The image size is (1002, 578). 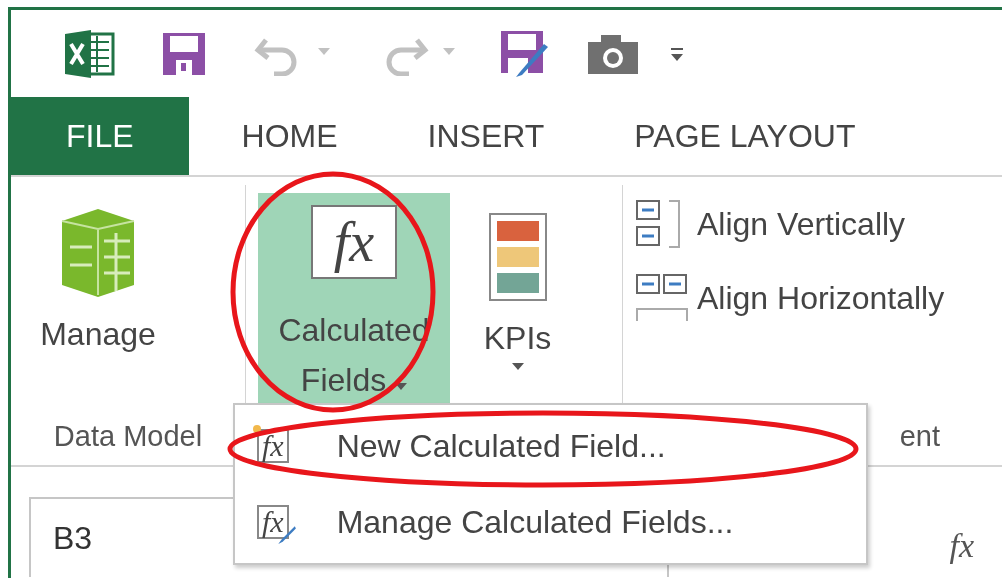 What do you see at coordinates (128, 436) in the screenshot?
I see `group-label: Data Model` at bounding box center [128, 436].